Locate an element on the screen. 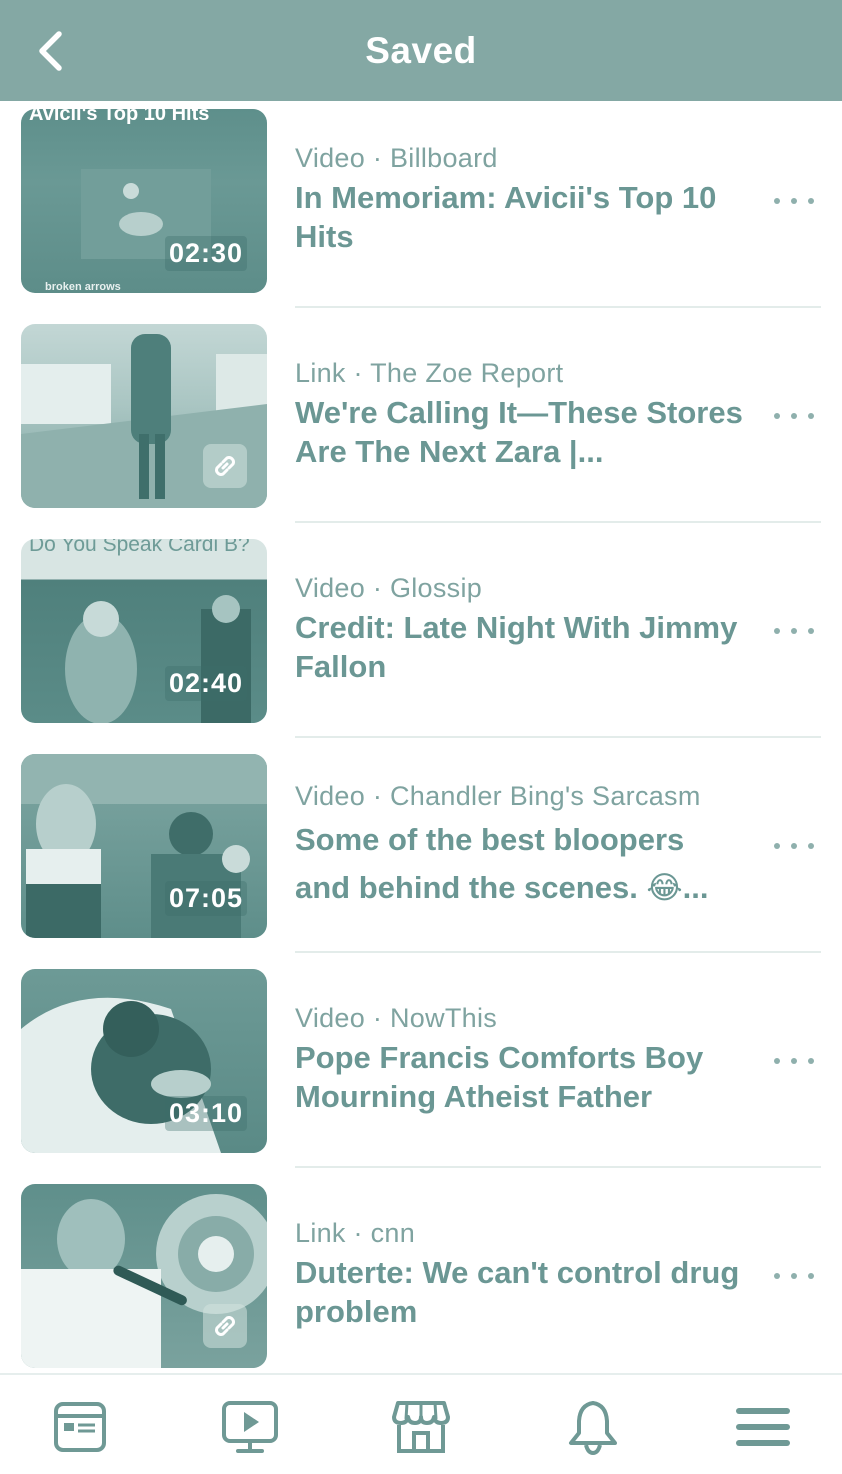 Image resolution: width=842 pixels, height=1474 pixels. video-duration: 07:05 is located at coordinates (205, 898).